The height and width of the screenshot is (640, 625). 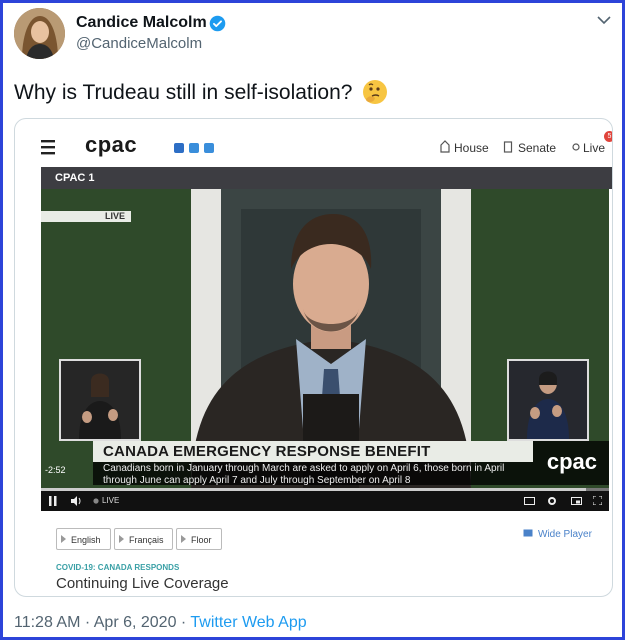 I want to click on fullscreen-icon, so click(x=597, y=500).